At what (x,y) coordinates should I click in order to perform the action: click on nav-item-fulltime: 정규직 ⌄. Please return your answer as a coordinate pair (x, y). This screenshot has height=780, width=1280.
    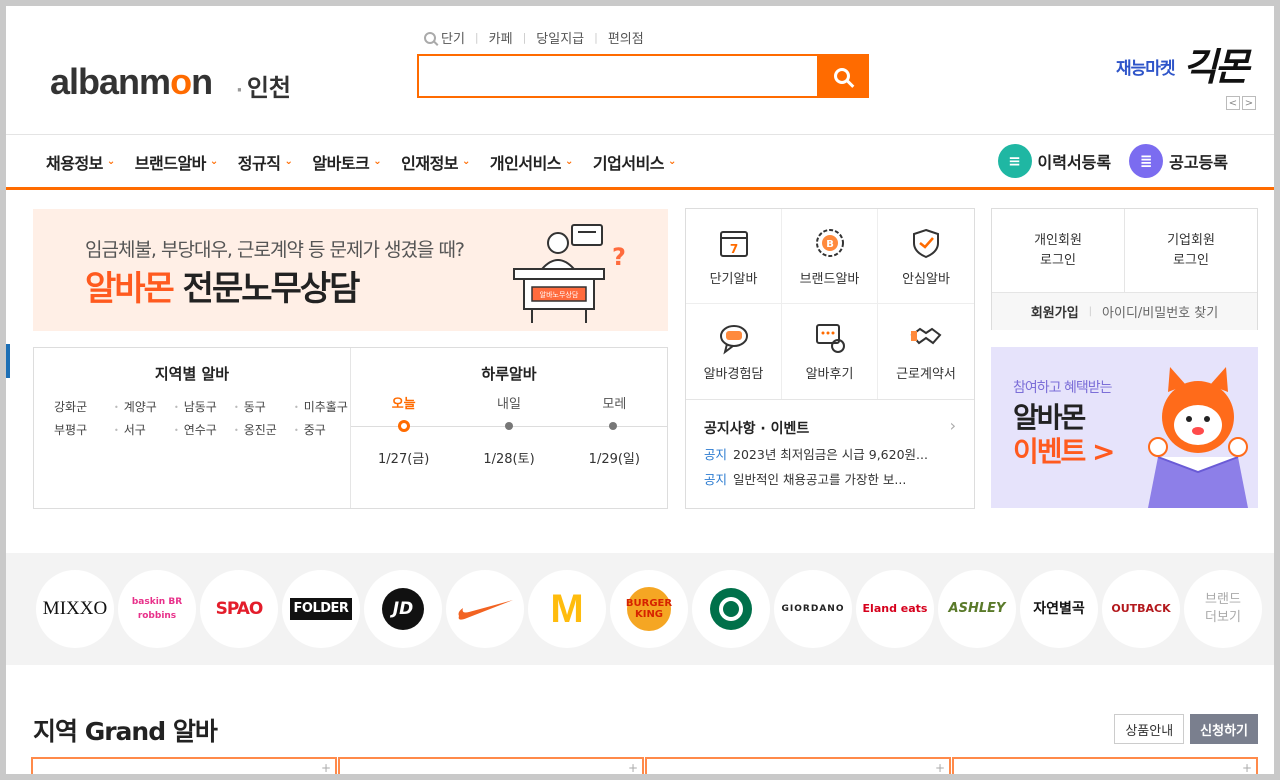
    Looking at the image, I should click on (265, 162).